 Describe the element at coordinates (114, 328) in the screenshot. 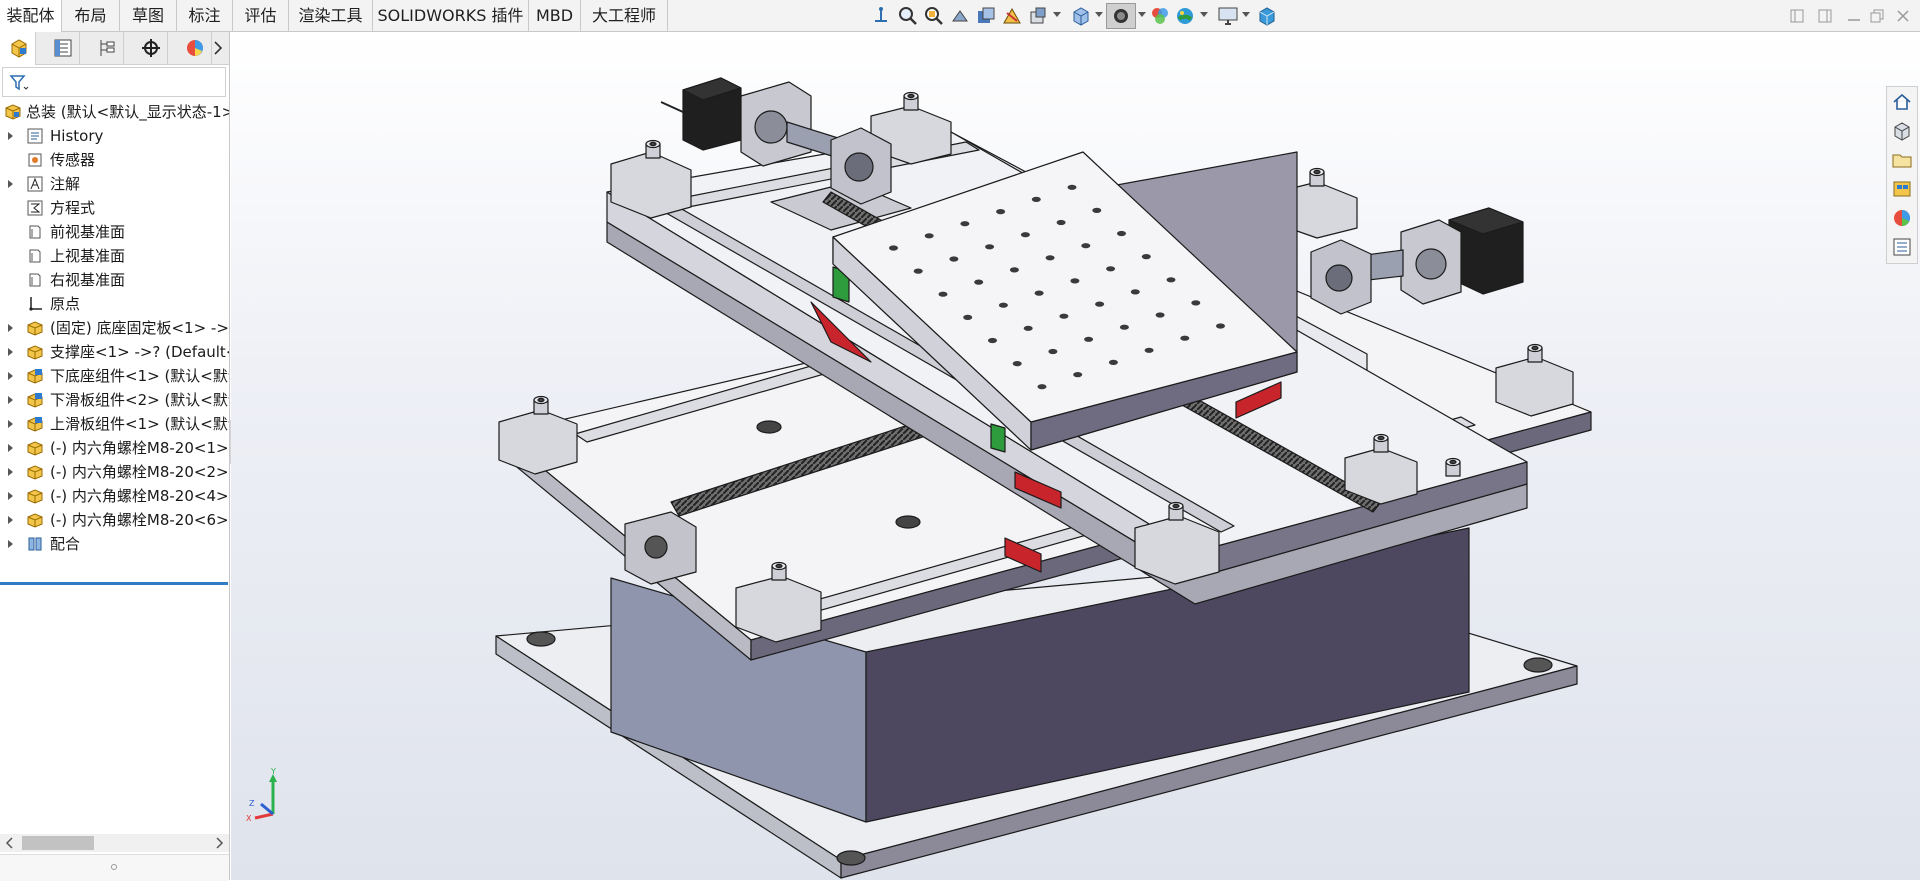

I see `tree-item: (固定) 底座固定板<1> ->?` at that location.